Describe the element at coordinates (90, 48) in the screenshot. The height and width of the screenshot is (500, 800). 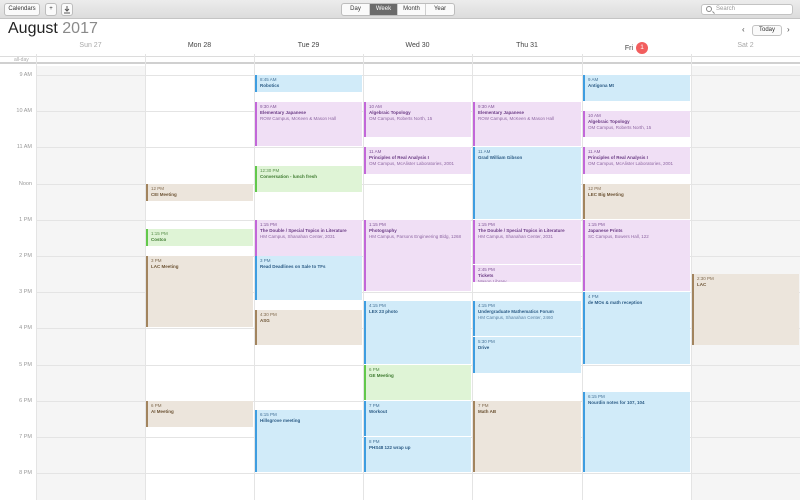
I see `day-header: Sun 27` at that location.